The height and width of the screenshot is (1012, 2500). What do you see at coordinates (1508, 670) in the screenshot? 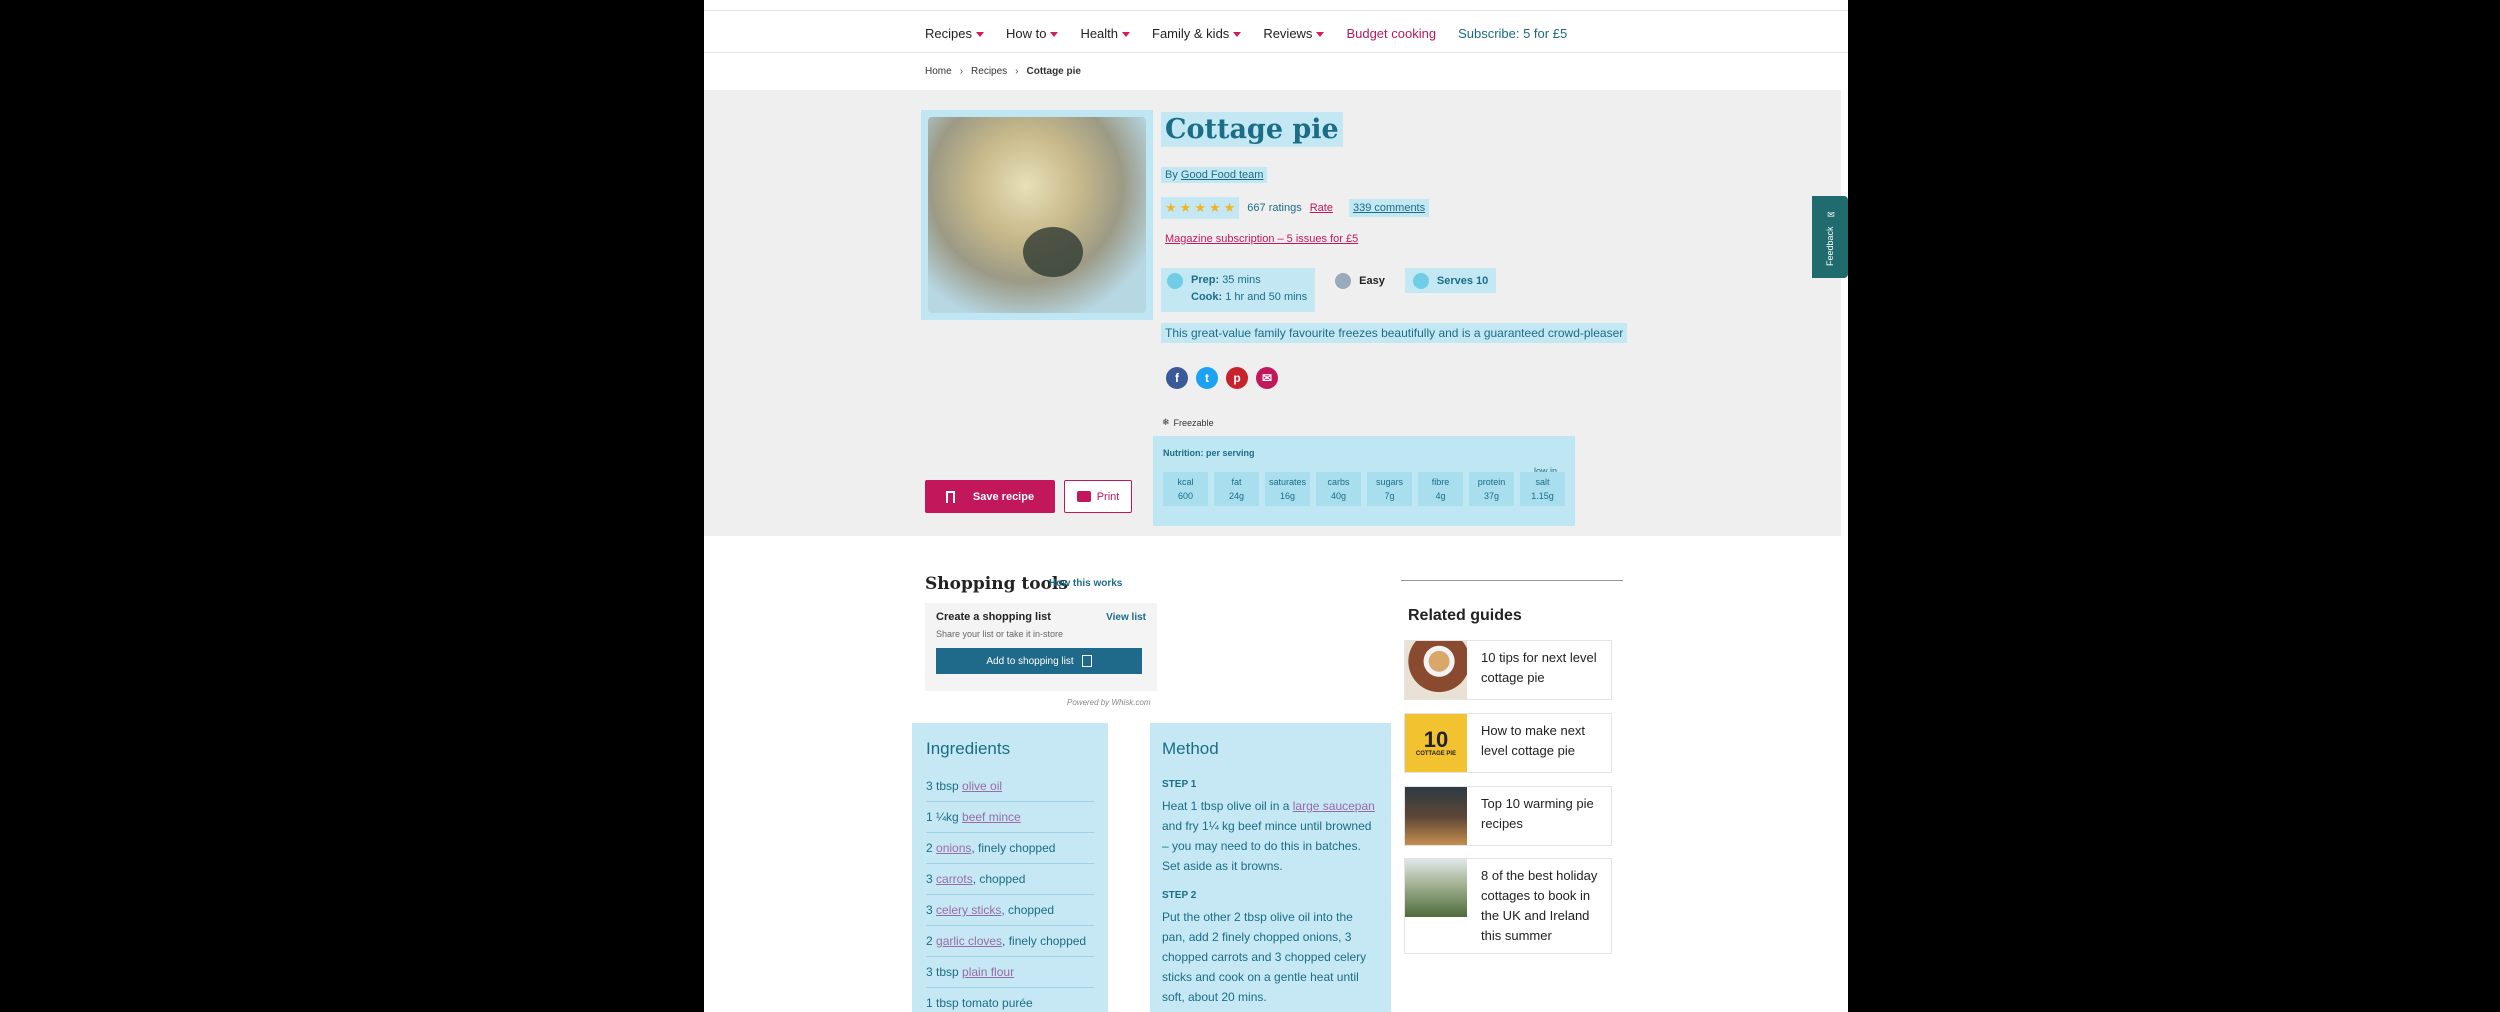
I see `related-guide-card: 10 tips for next level cottage pie` at bounding box center [1508, 670].